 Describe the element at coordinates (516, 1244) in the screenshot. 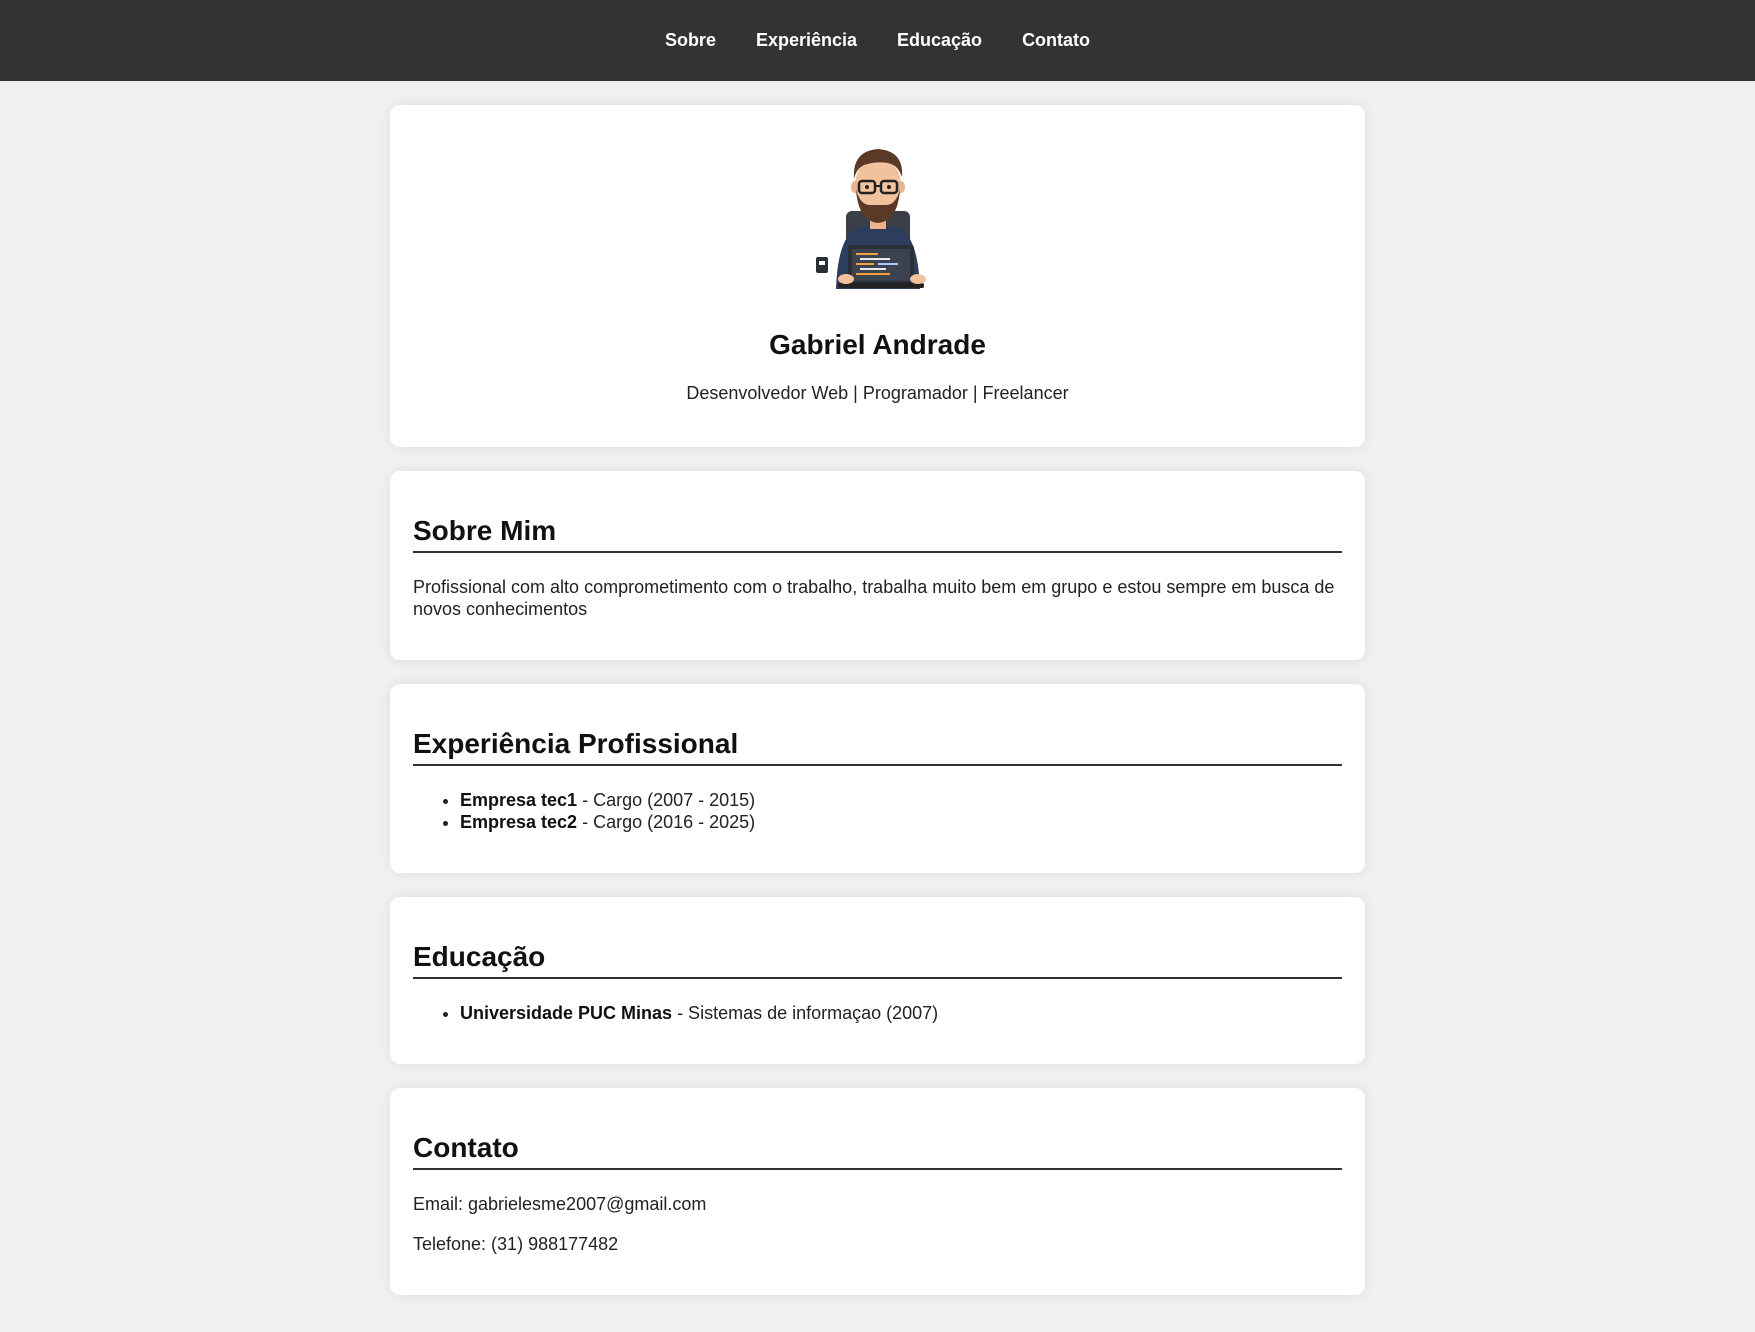

I see `contact-phone: Telefone: (31) 988177482` at that location.